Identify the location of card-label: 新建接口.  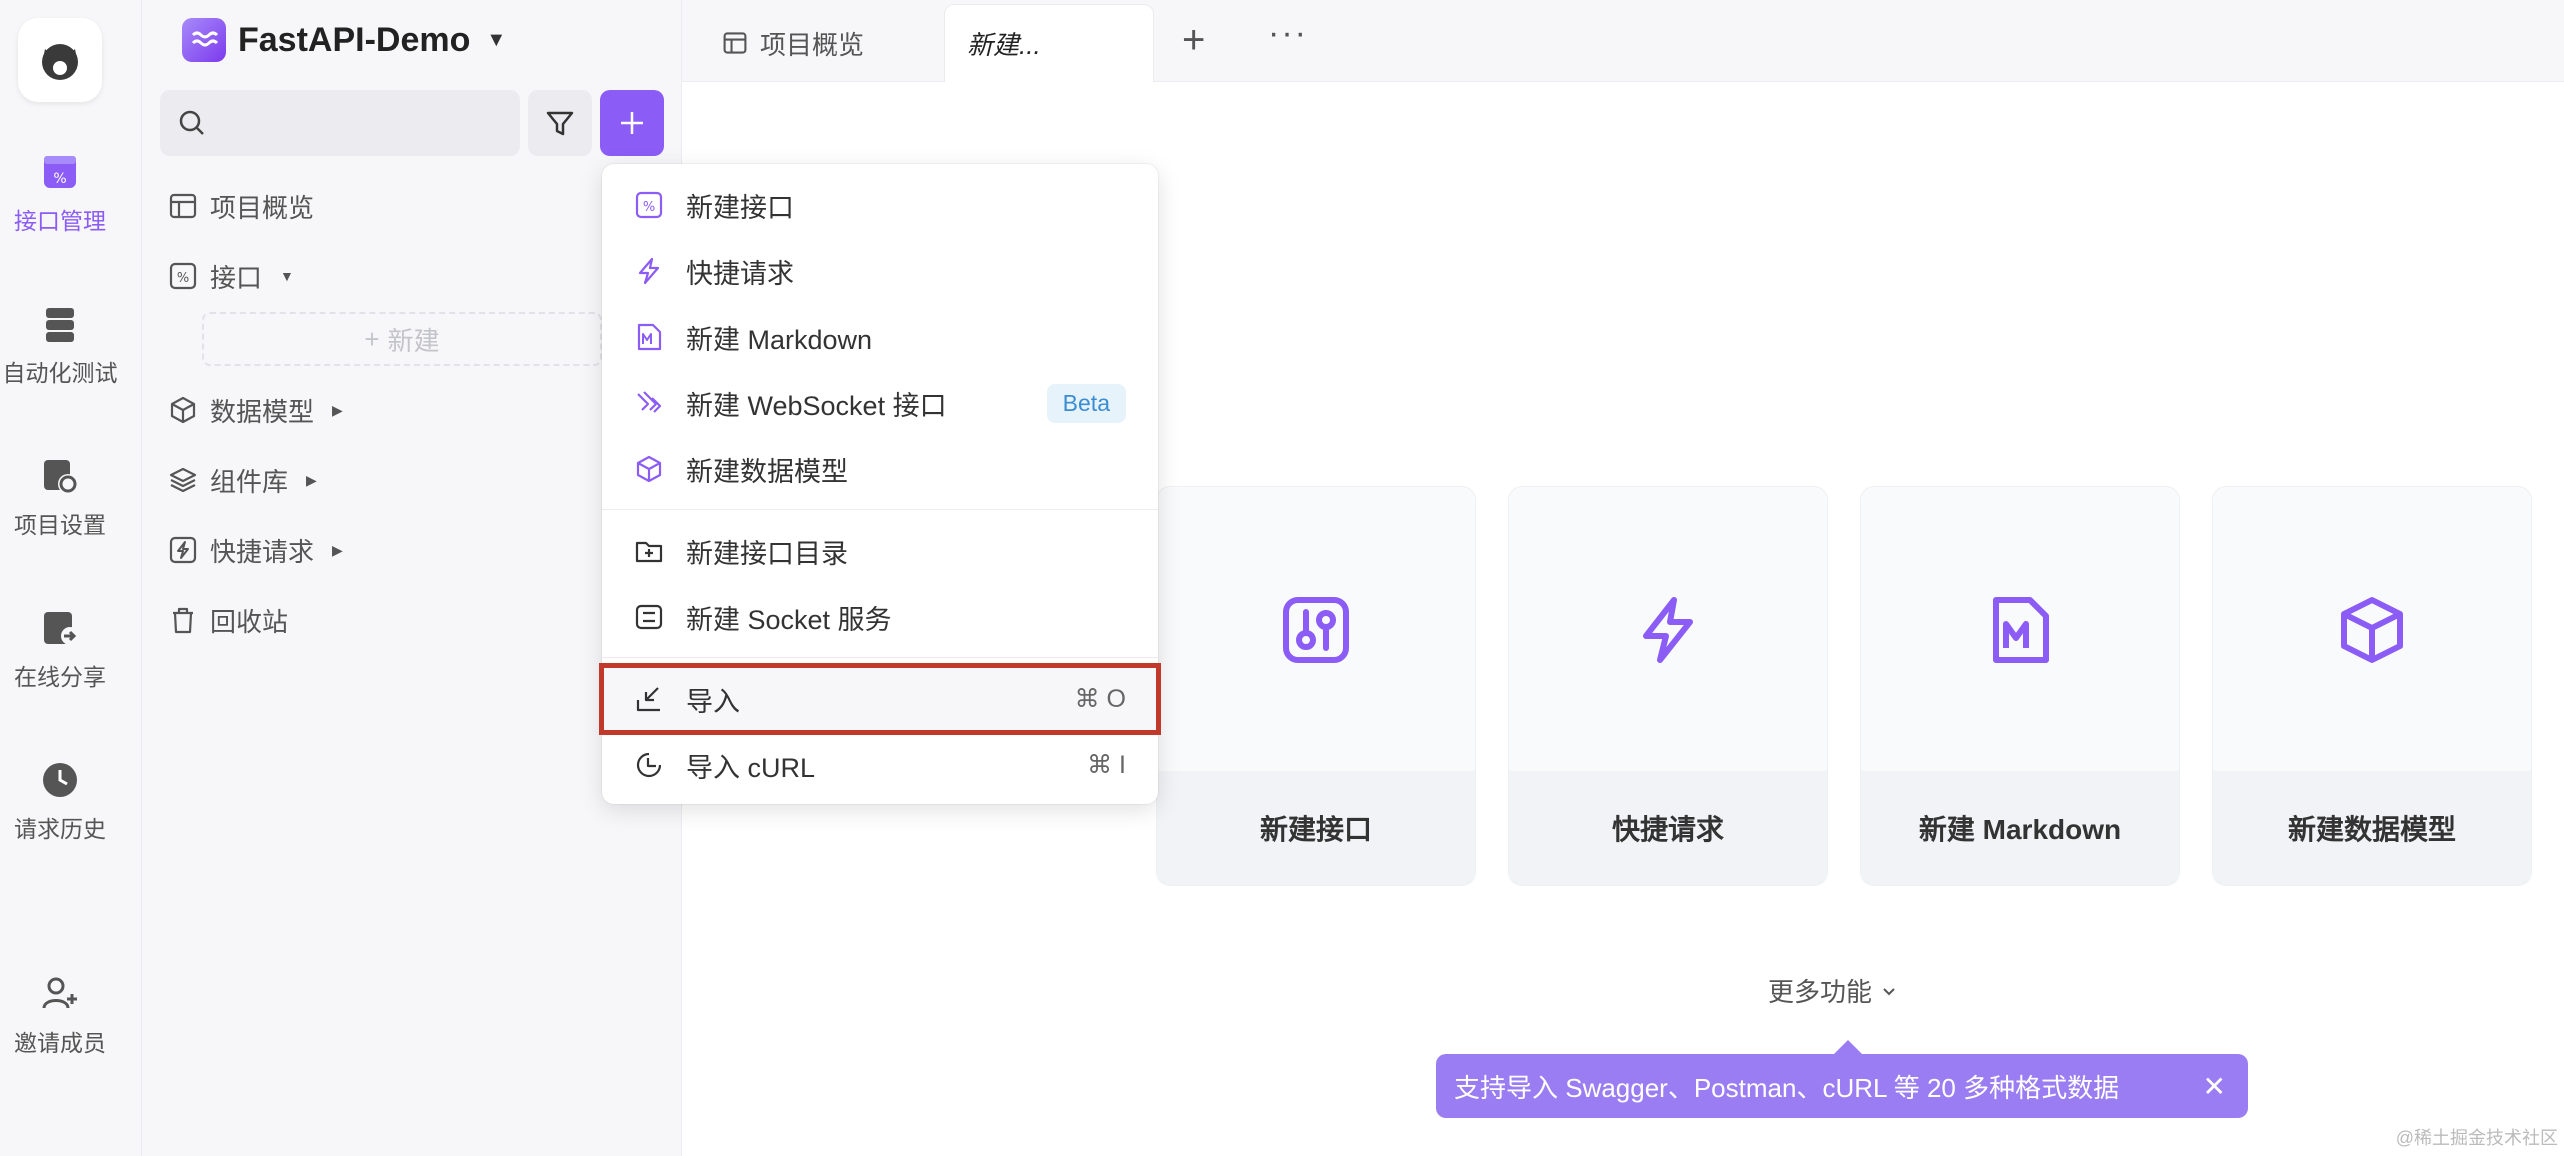
(1316, 828).